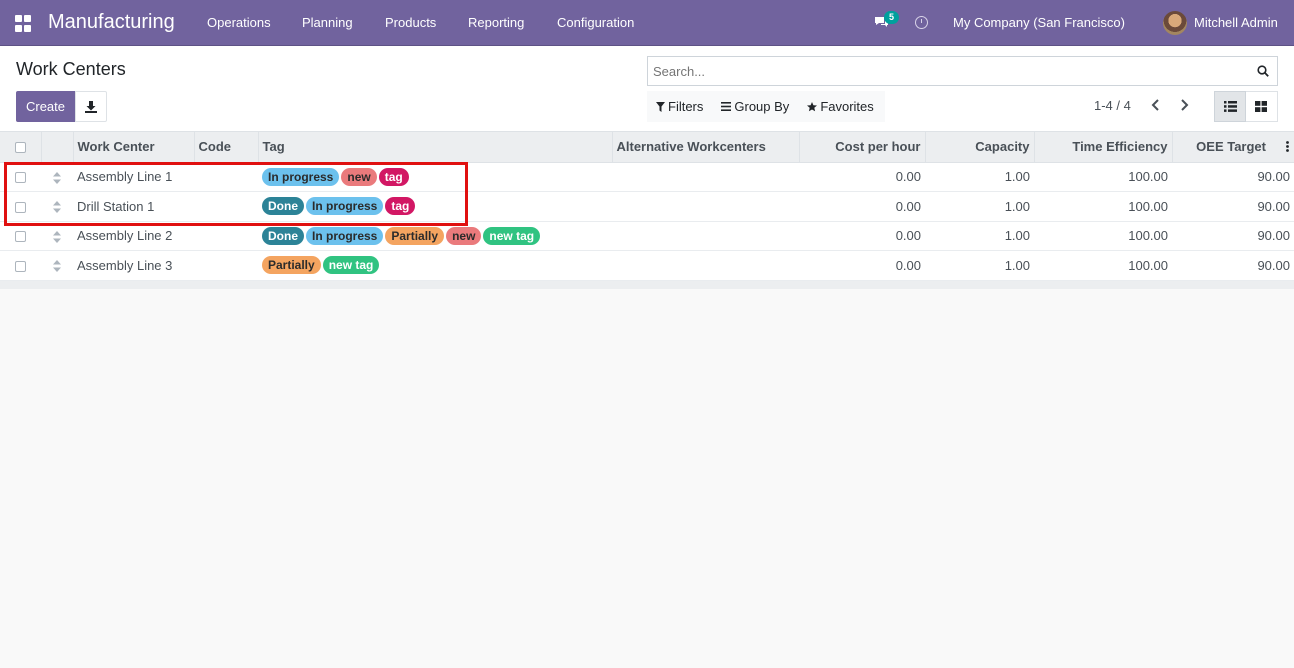  I want to click on row-tags: In progress new tag, so click(435, 177).